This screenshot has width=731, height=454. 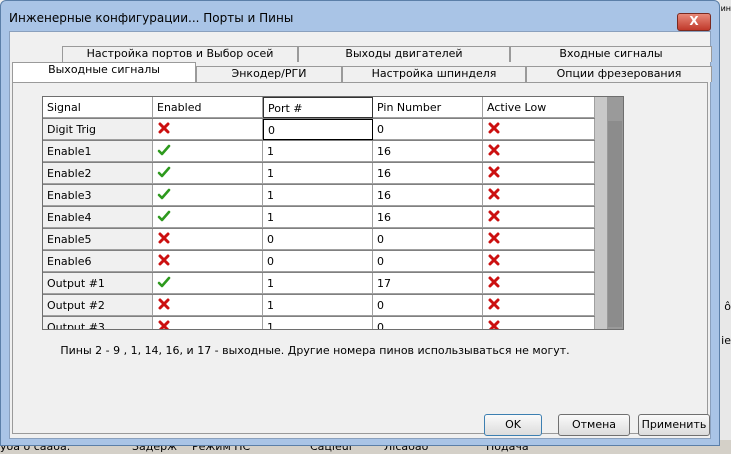 What do you see at coordinates (434, 74) in the screenshot?
I see `tab-spindle-setup: Настройка шпинделя` at bounding box center [434, 74].